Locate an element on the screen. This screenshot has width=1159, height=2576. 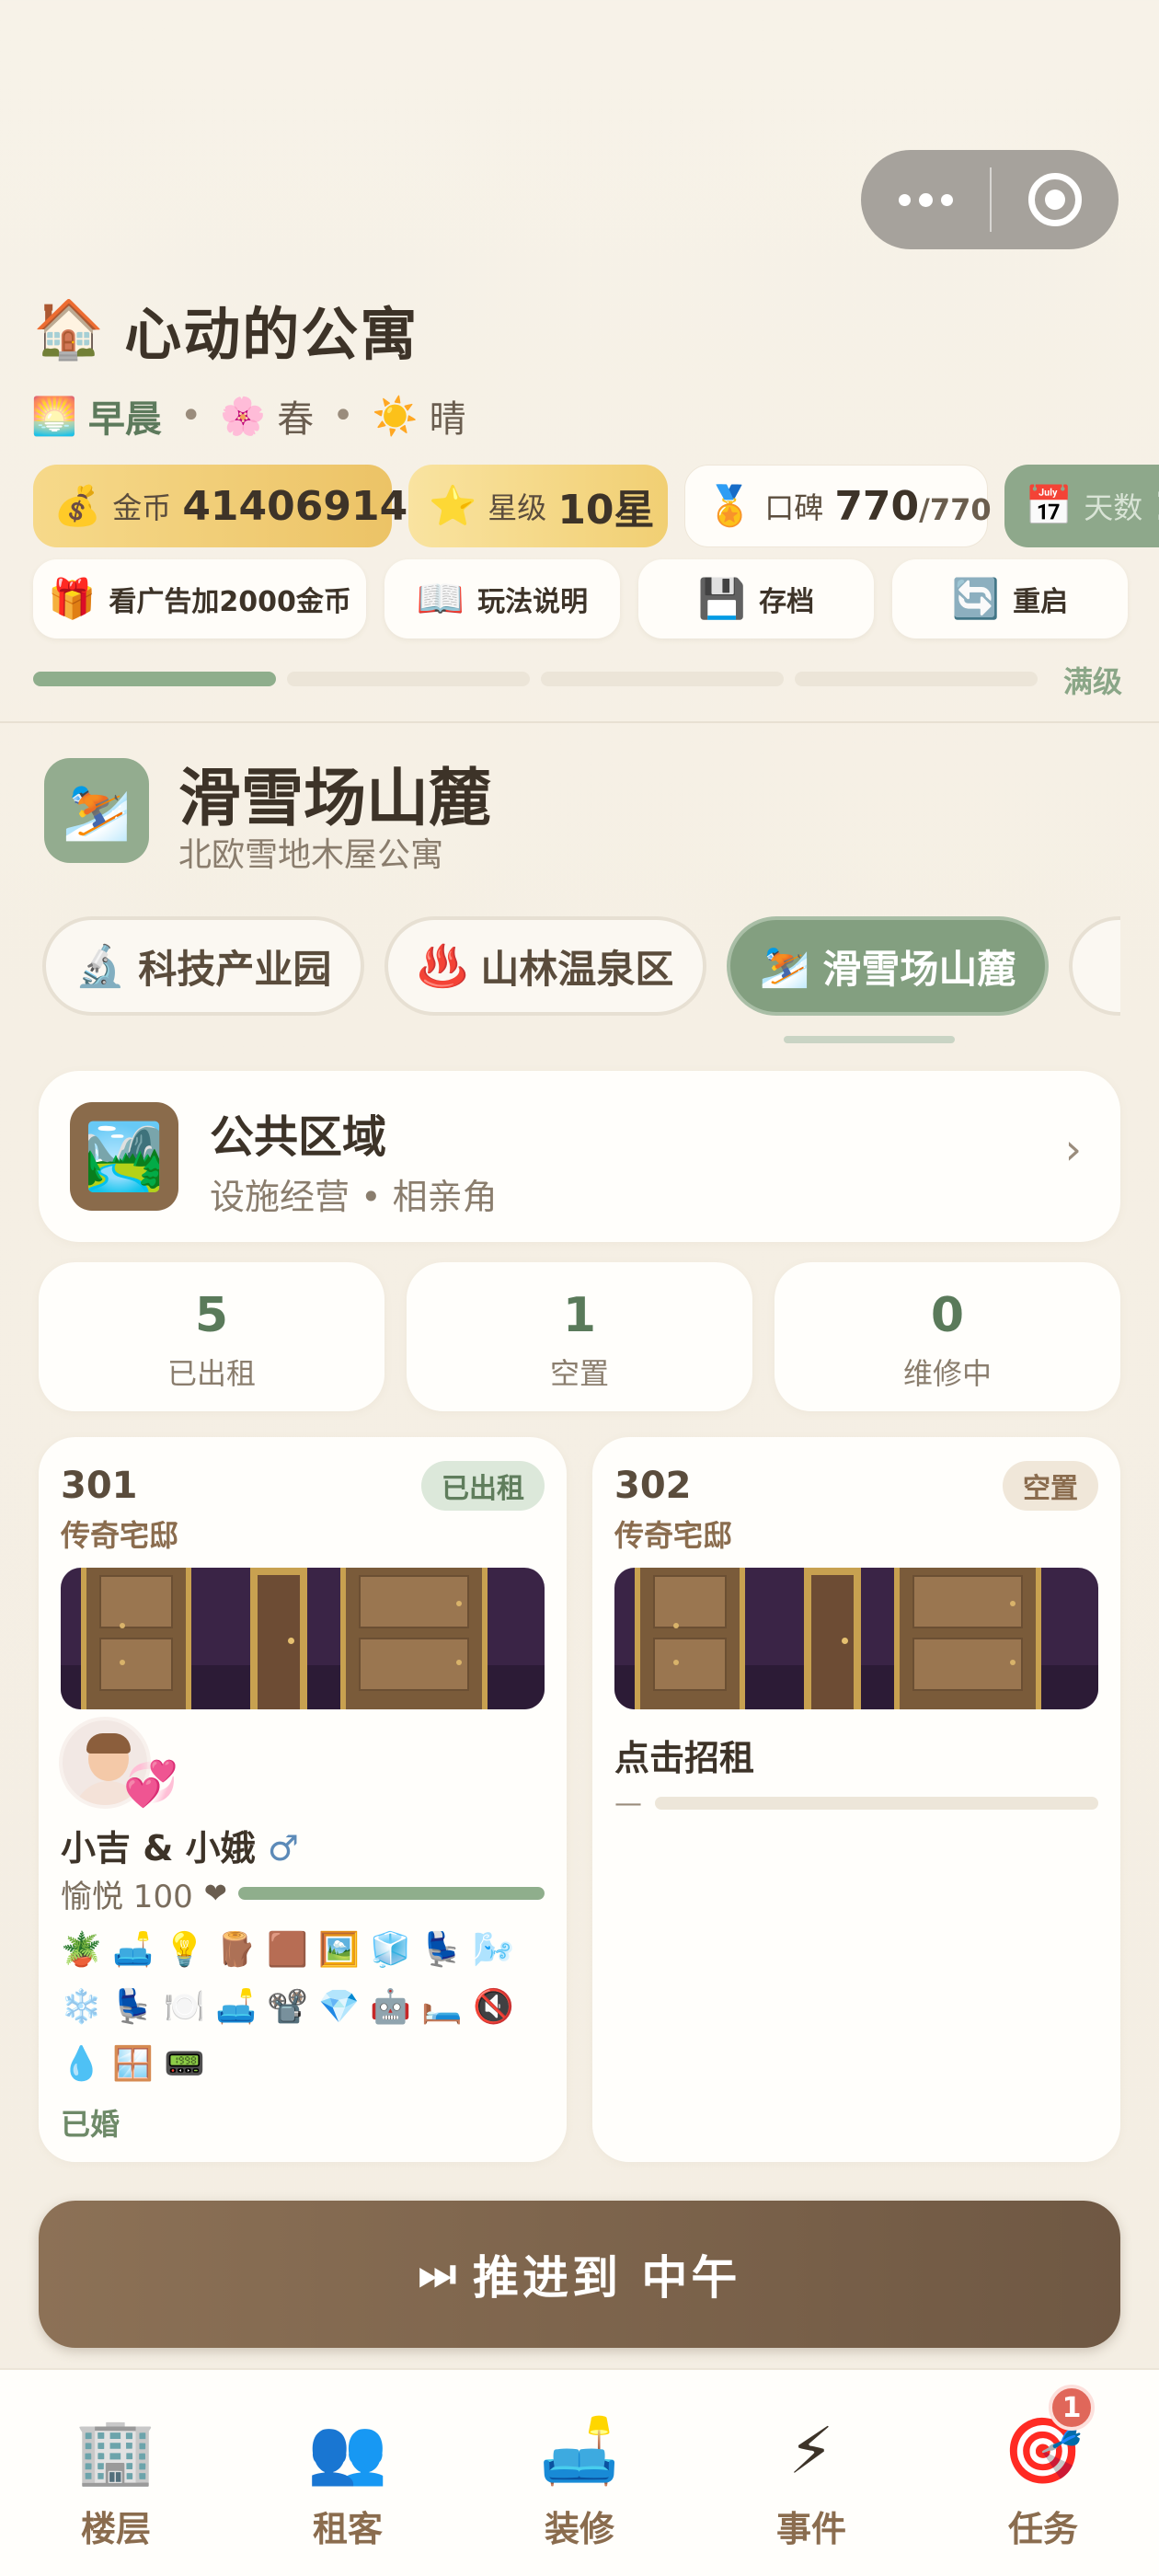
nav-events: ⚡ 事件 is located at coordinates (811, 2473).